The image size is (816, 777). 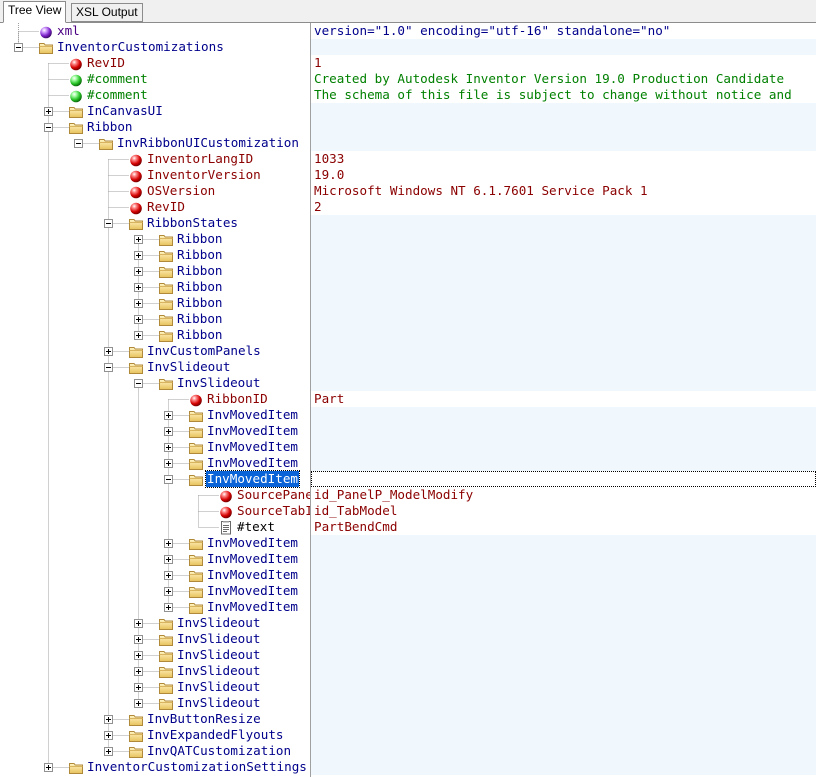 I want to click on tree-node-label: OSVersion, so click(x=181, y=191).